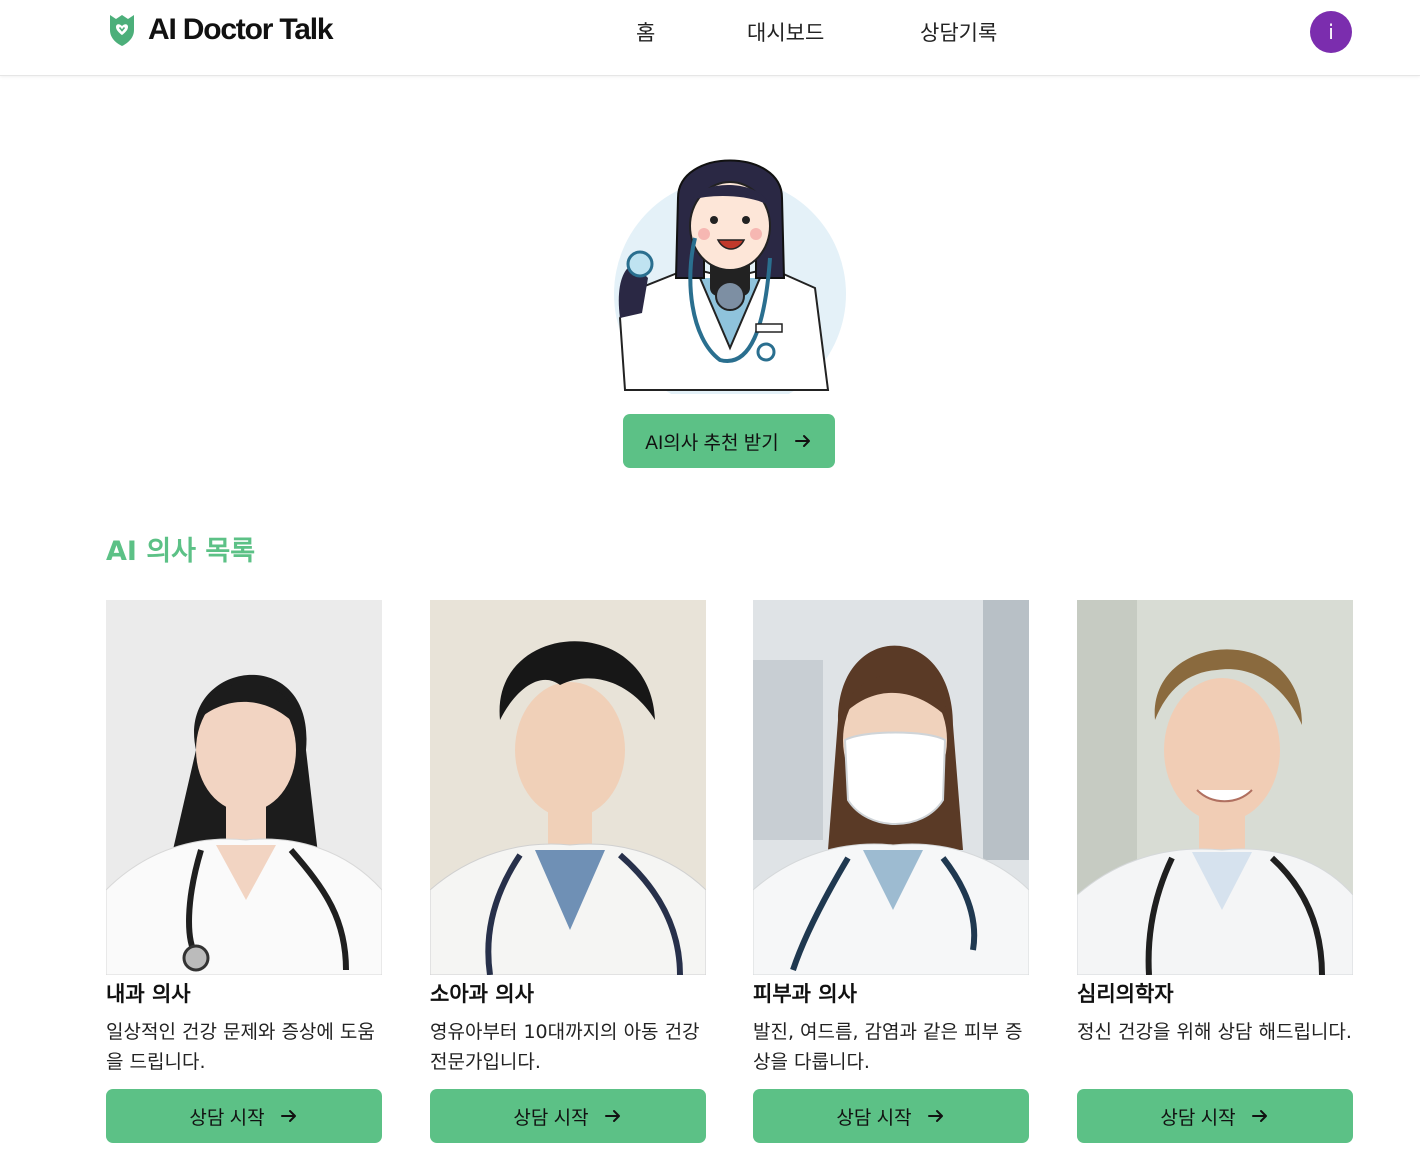 The width and height of the screenshot is (1420, 1176). I want to click on doctor-card-internal-medicine: 내과 의사 일상적인 건강 문제와 증상에 도움을 드립니다. 상담 시작, so click(244, 871).